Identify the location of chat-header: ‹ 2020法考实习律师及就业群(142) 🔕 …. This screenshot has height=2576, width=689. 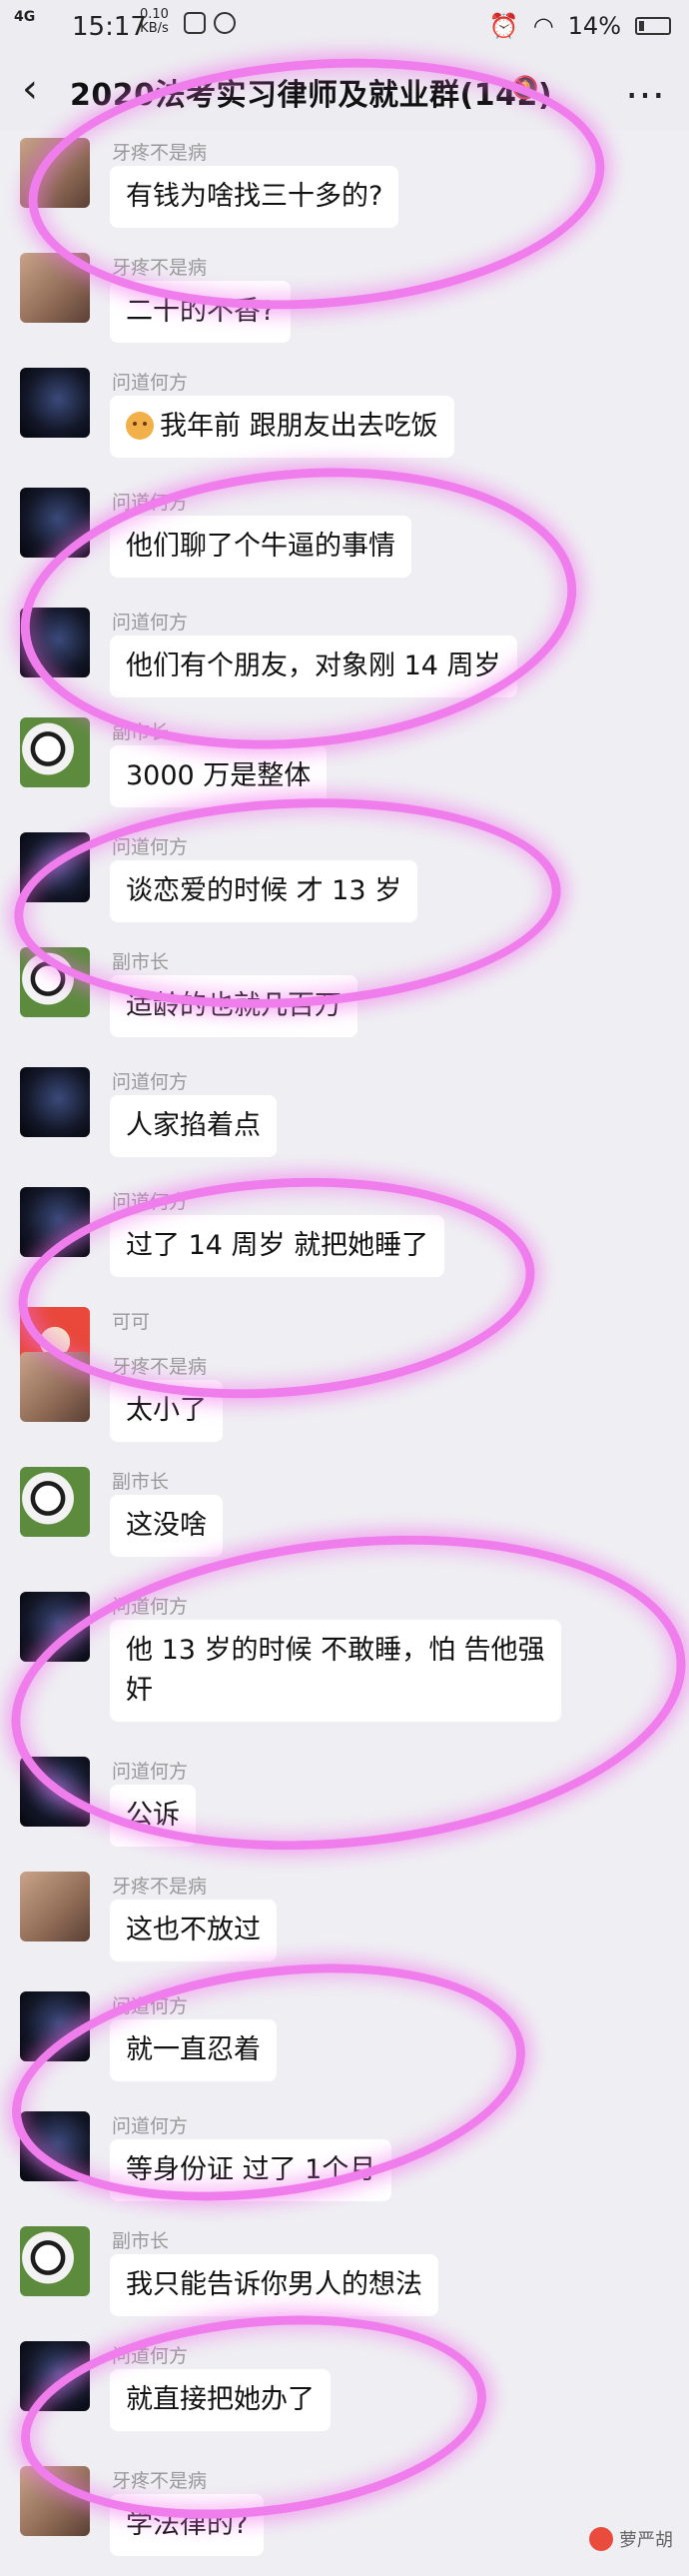
(344, 90).